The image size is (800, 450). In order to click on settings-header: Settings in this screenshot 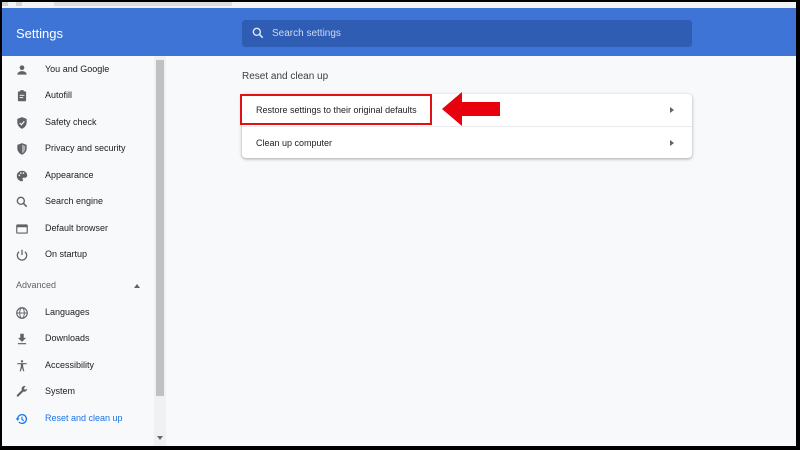, I will do `click(399, 32)`.